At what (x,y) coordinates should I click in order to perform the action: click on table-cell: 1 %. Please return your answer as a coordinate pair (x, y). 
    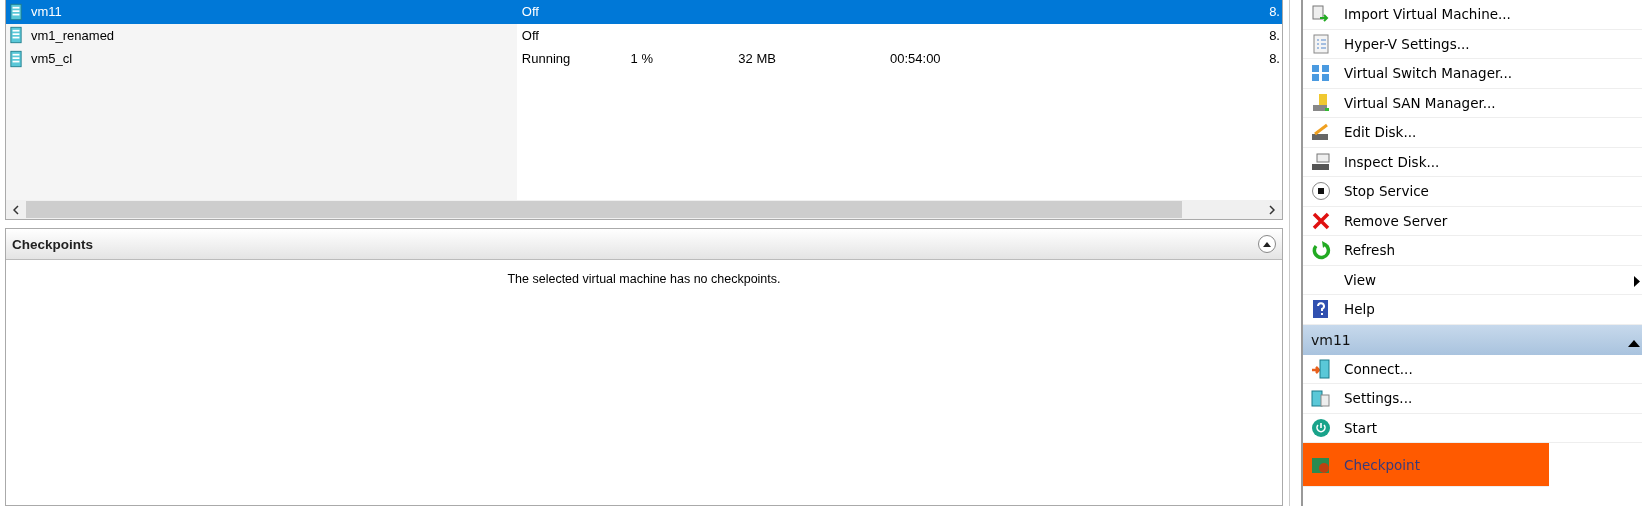
    Looking at the image, I should click on (641, 59).